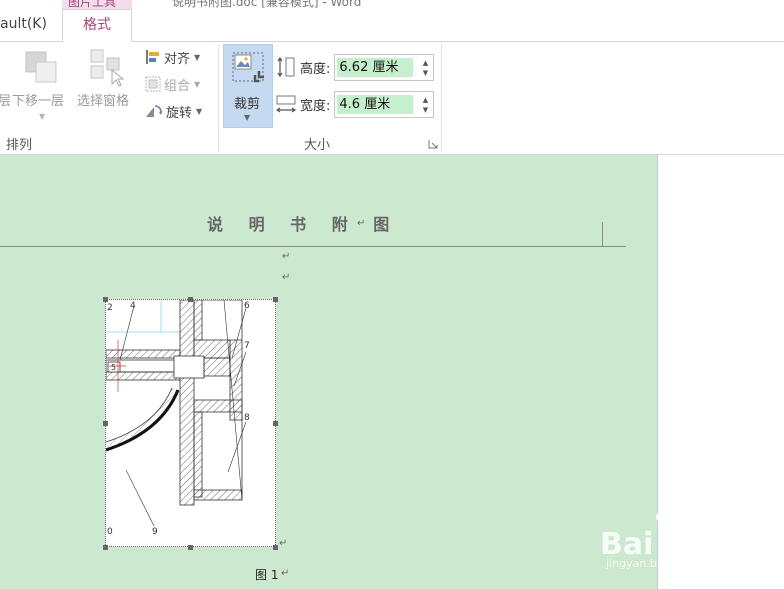 The height and width of the screenshot is (589, 784). What do you see at coordinates (153, 84) in the screenshot?
I see `group-icon` at bounding box center [153, 84].